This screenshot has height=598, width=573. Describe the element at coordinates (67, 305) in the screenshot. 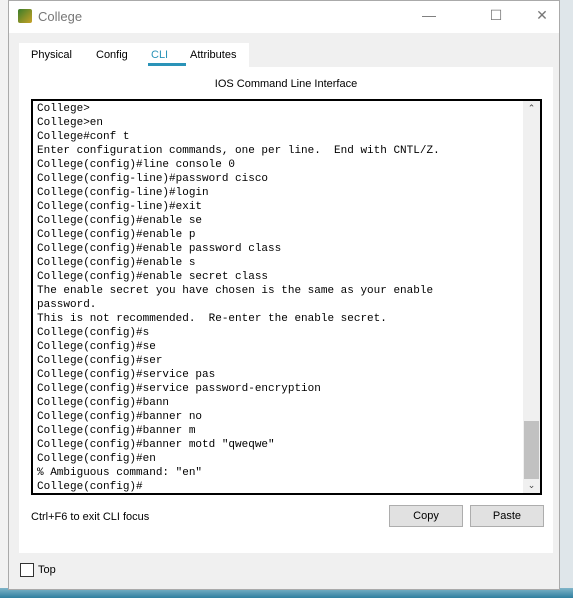

I see `terminal-line: password.` at that location.